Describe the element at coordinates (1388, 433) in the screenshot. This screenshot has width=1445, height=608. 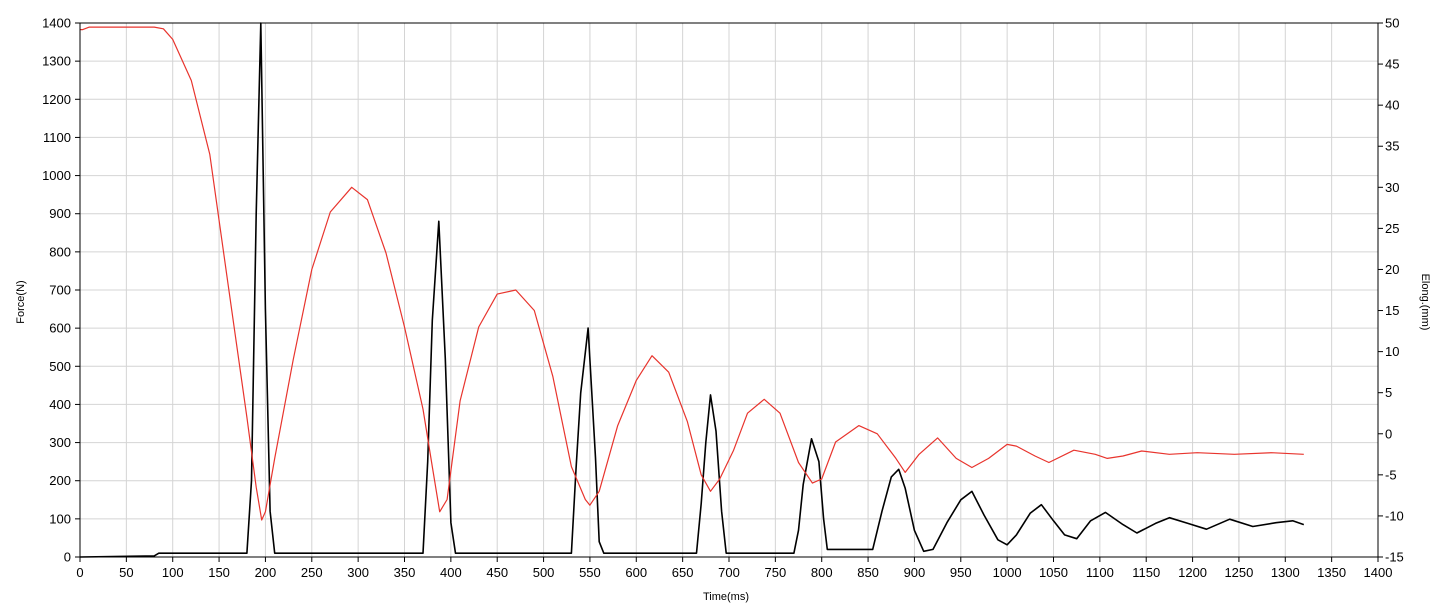
I see `y2-tick-label: 0` at that location.